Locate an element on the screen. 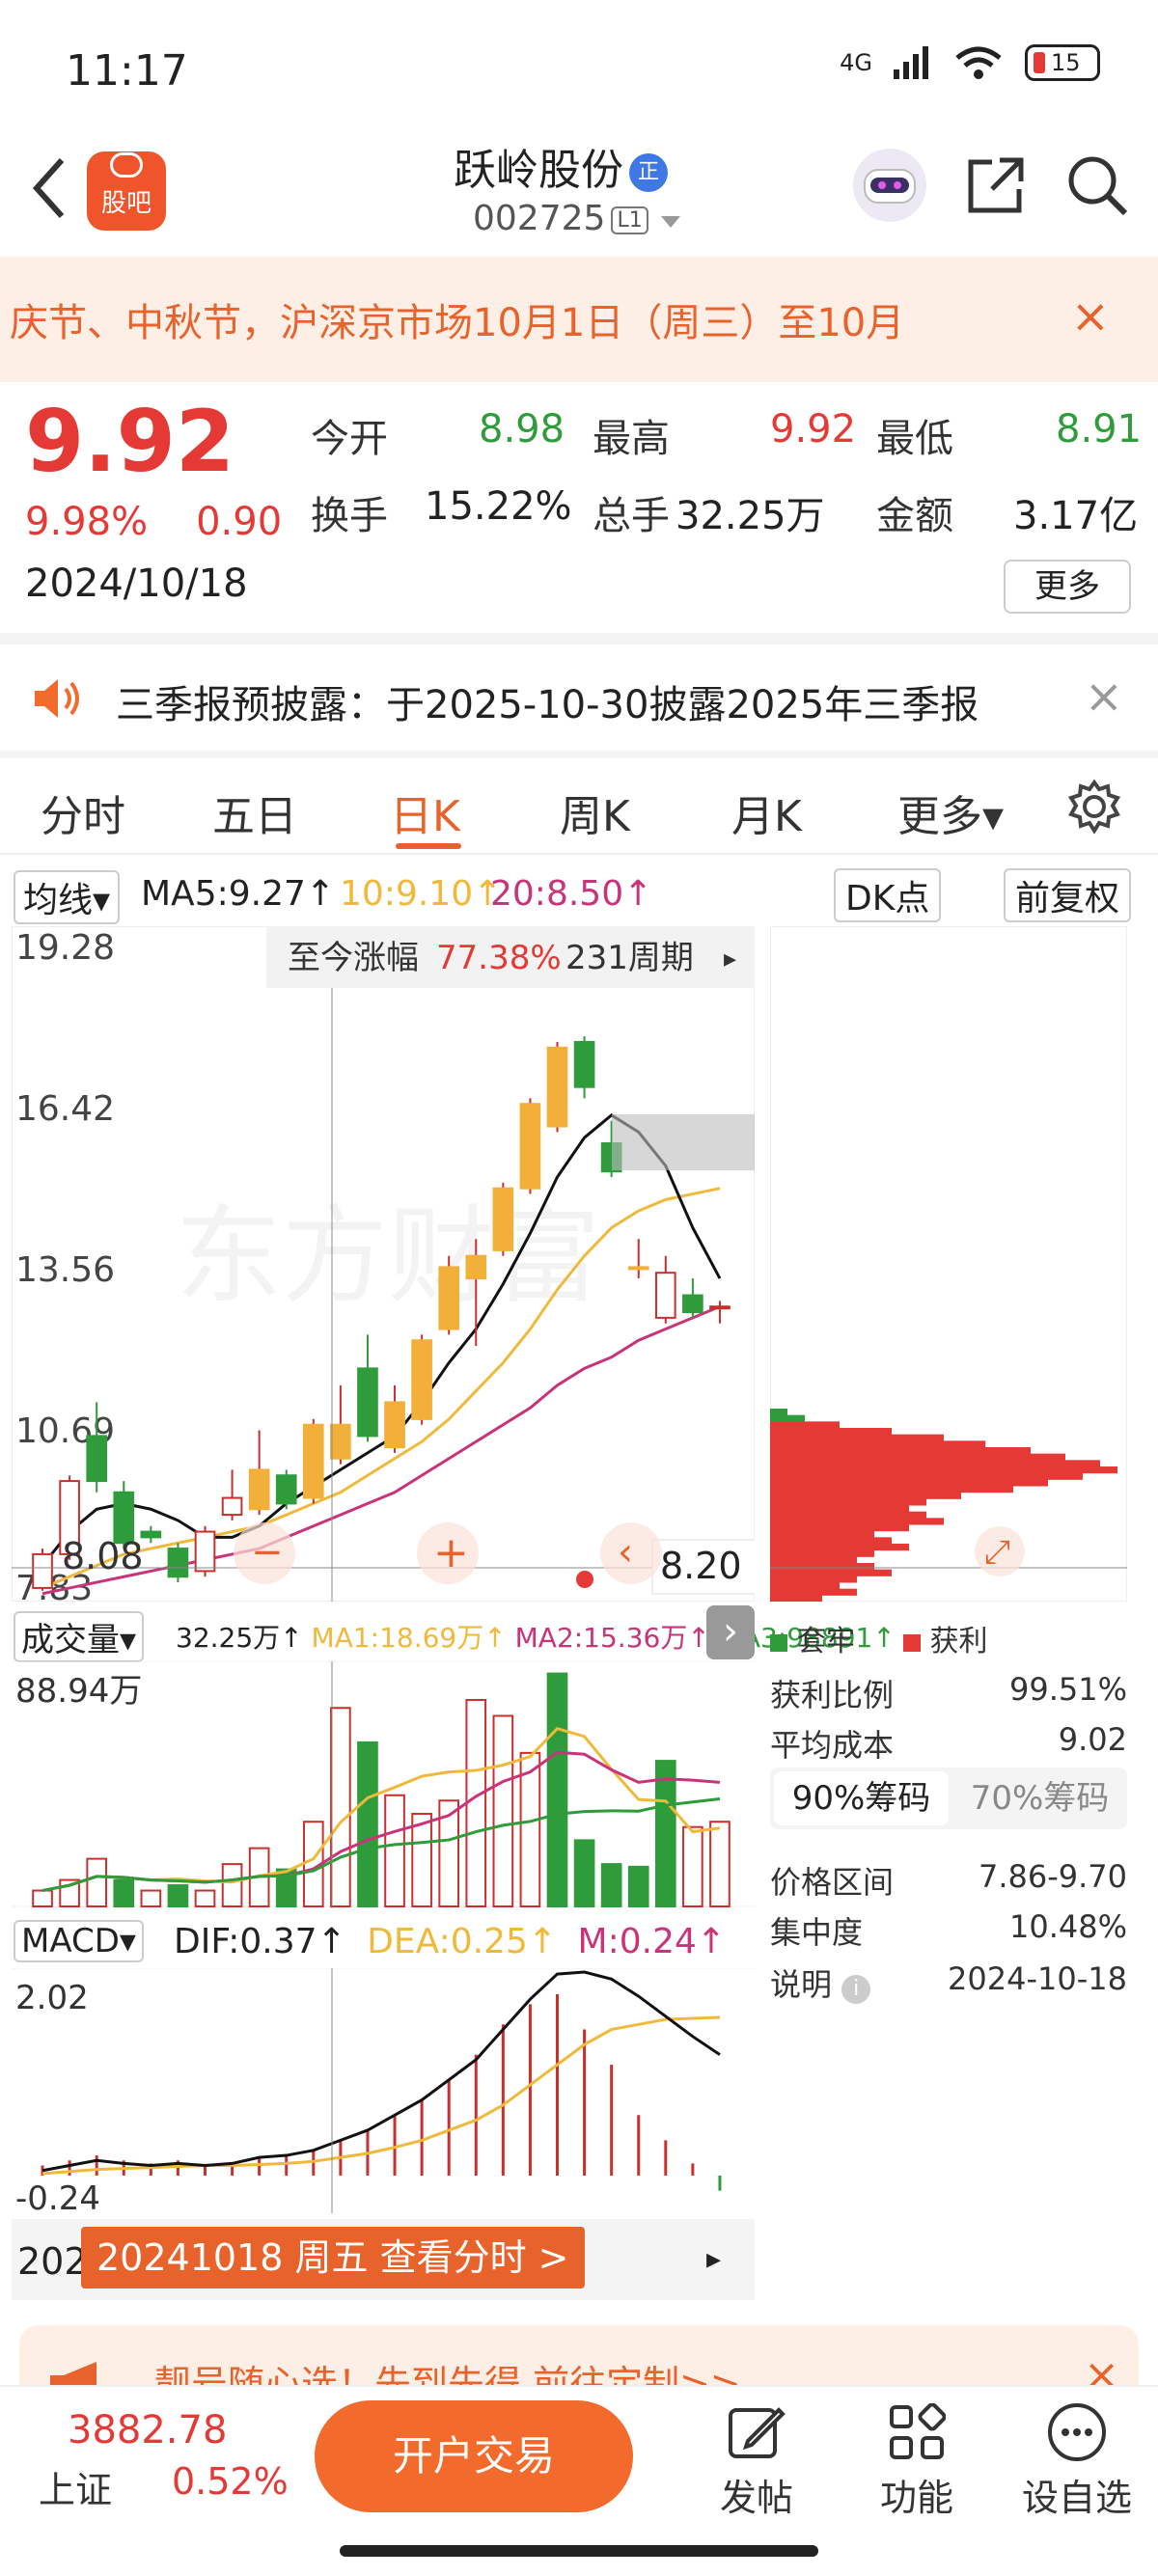 This screenshot has width=1158, height=2576. amount-value: 3.17亿 is located at coordinates (1076, 516).